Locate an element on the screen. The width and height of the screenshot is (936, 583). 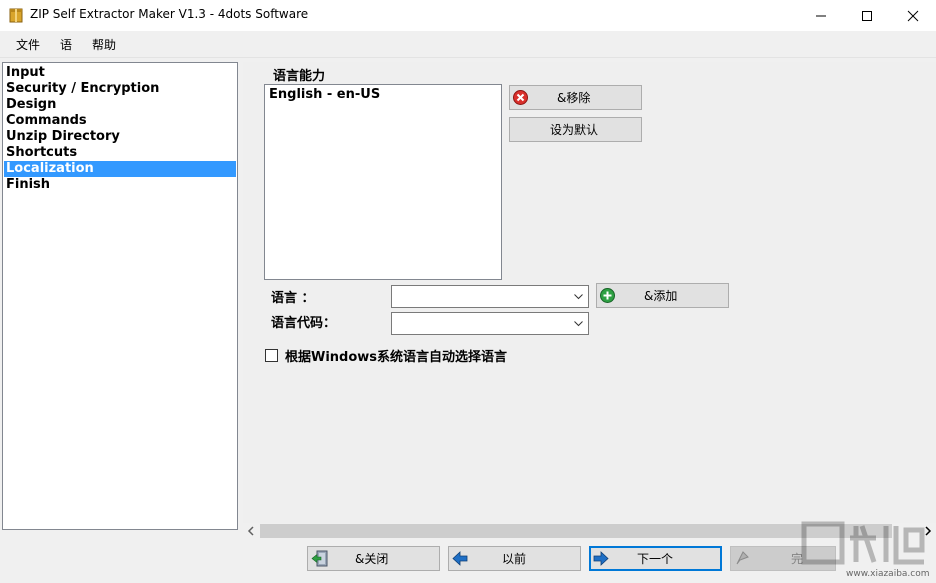
language-list-item: English - en-US is located at coordinates (324, 94).